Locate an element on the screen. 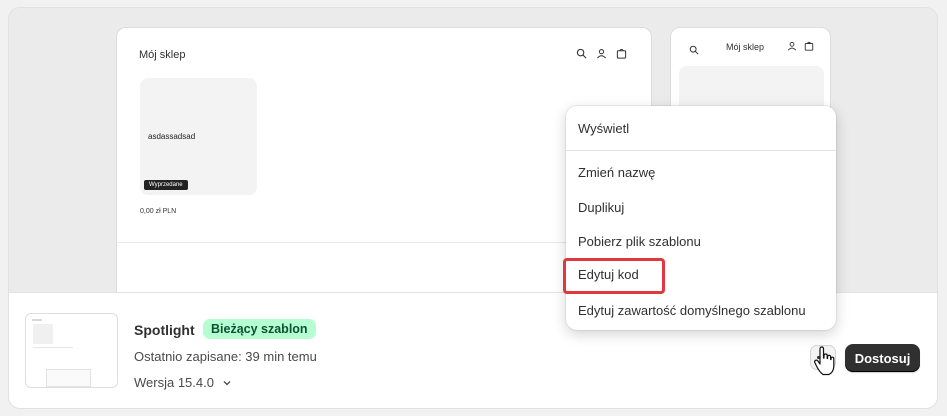  sold-out-badge: Wyprzedane is located at coordinates (166, 185).